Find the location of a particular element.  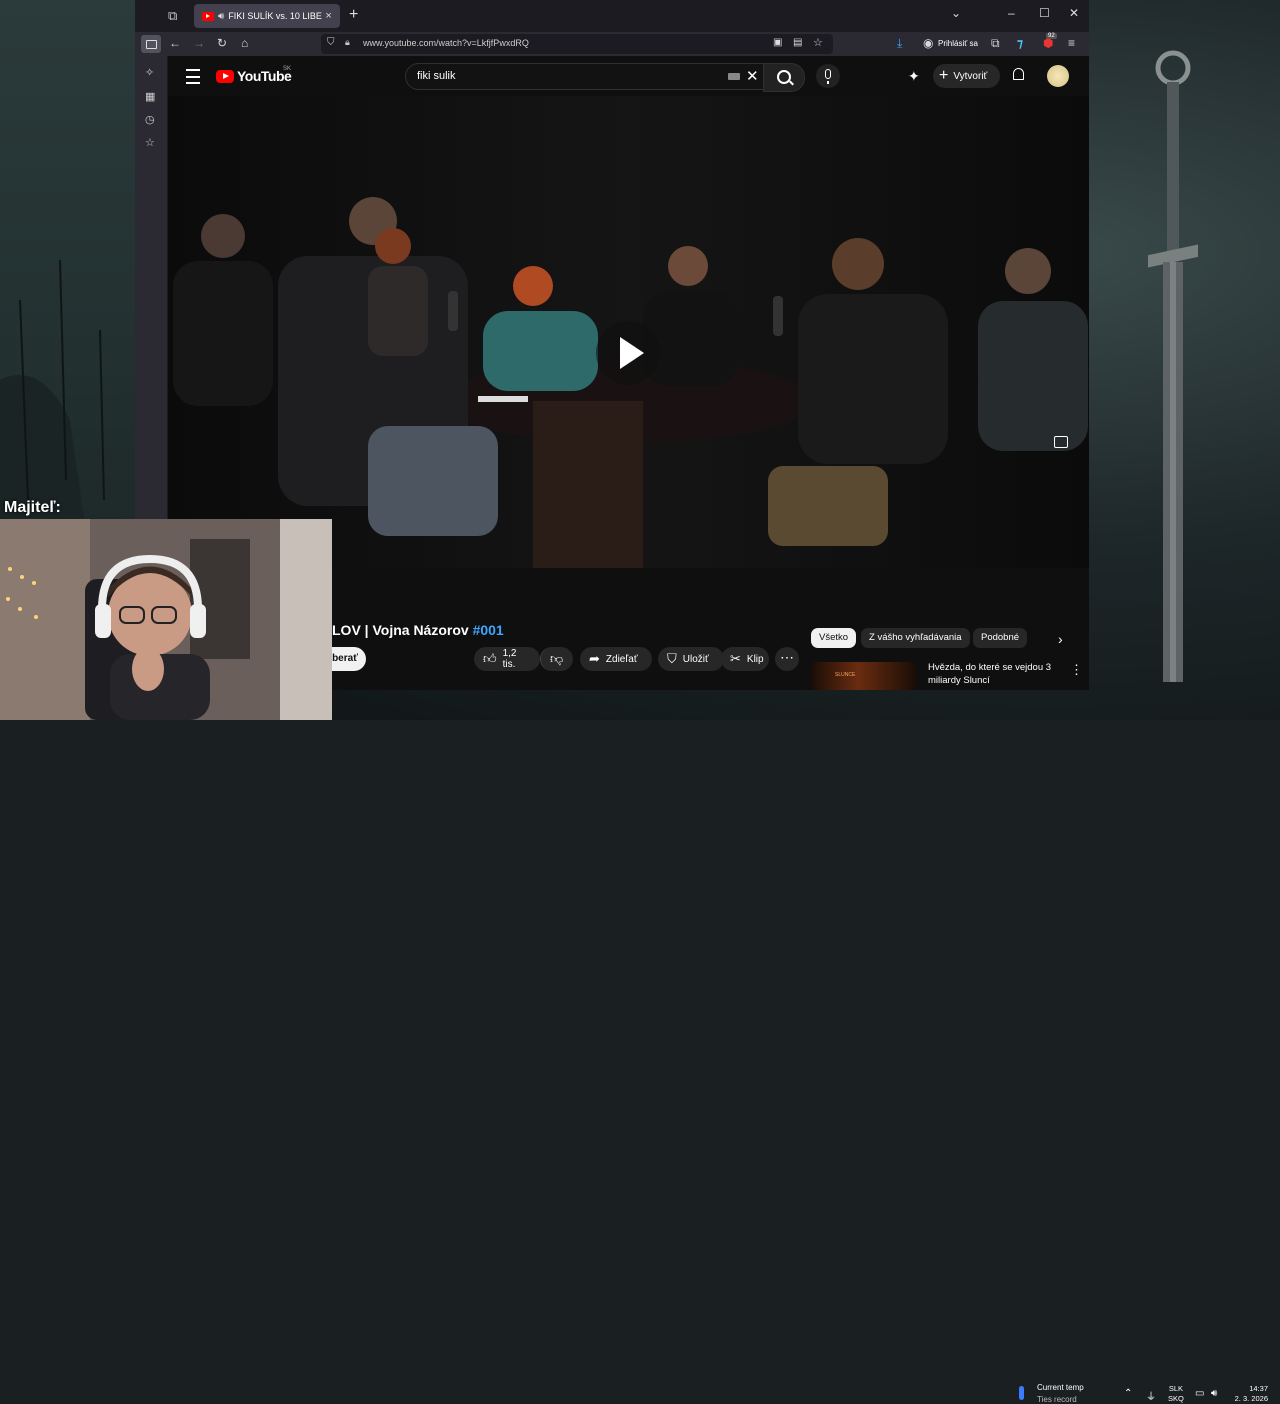

history-icon: ◷ is located at coordinates (150, 119).